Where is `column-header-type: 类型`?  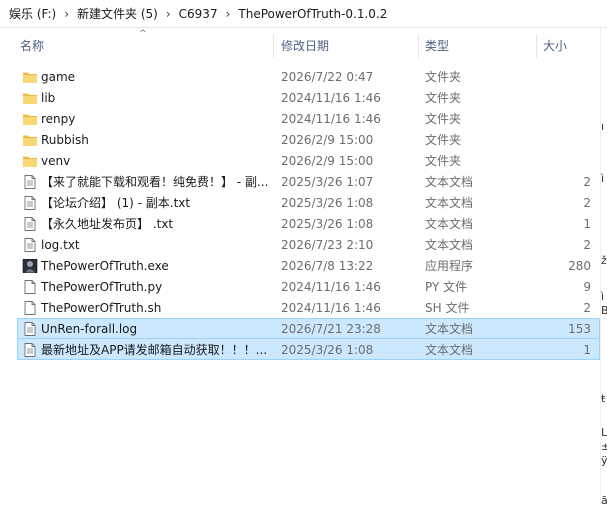 column-header-type: 类型 is located at coordinates (478, 46).